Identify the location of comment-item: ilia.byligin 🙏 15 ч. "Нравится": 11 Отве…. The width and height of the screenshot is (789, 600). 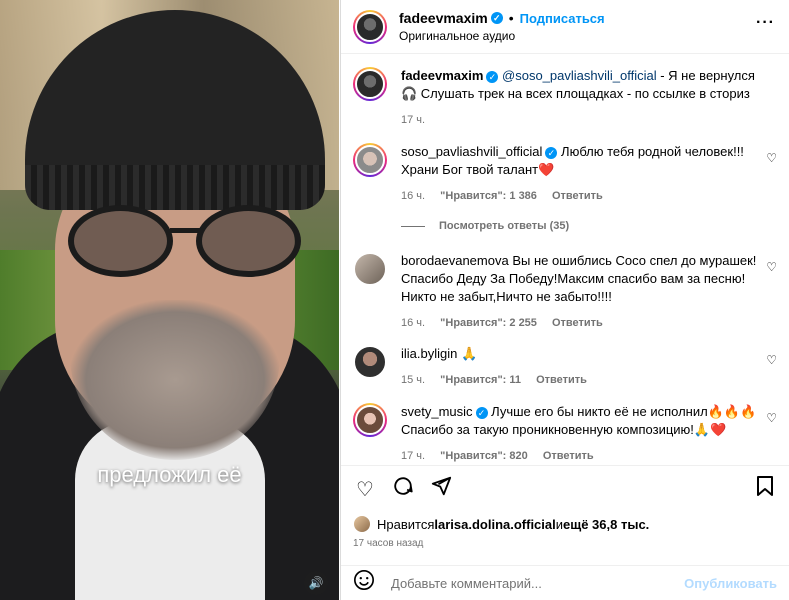
(565, 367).